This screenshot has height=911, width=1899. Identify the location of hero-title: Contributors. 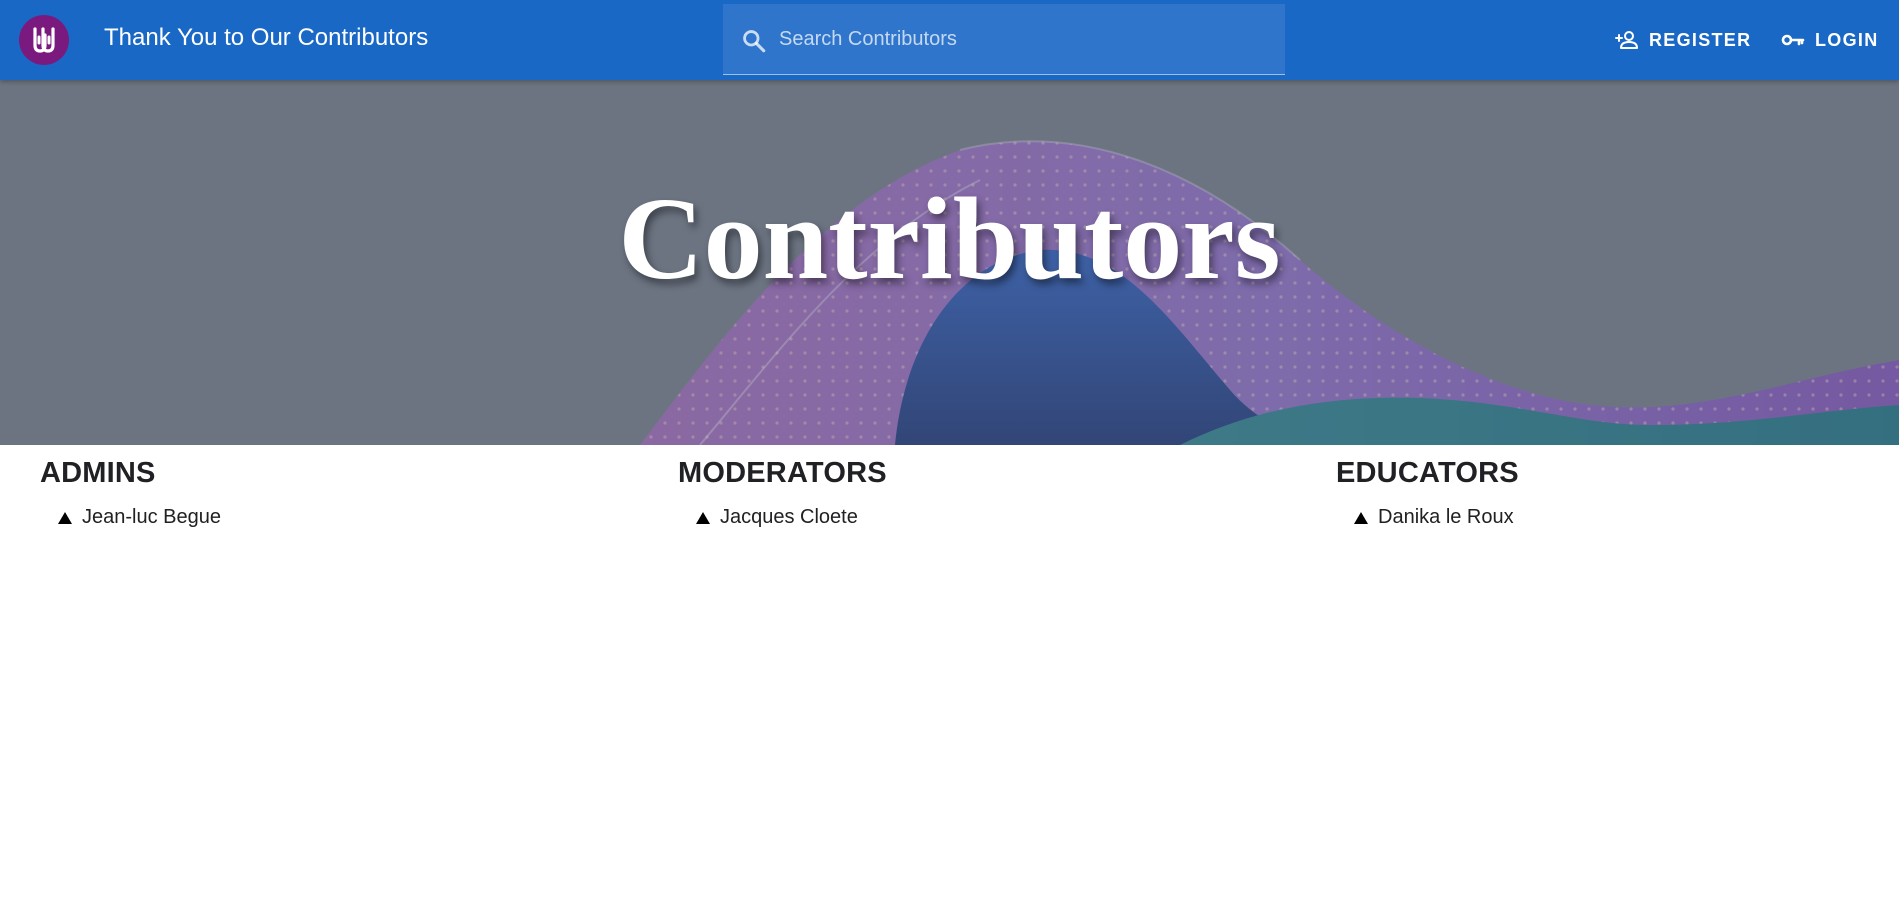
(949, 238).